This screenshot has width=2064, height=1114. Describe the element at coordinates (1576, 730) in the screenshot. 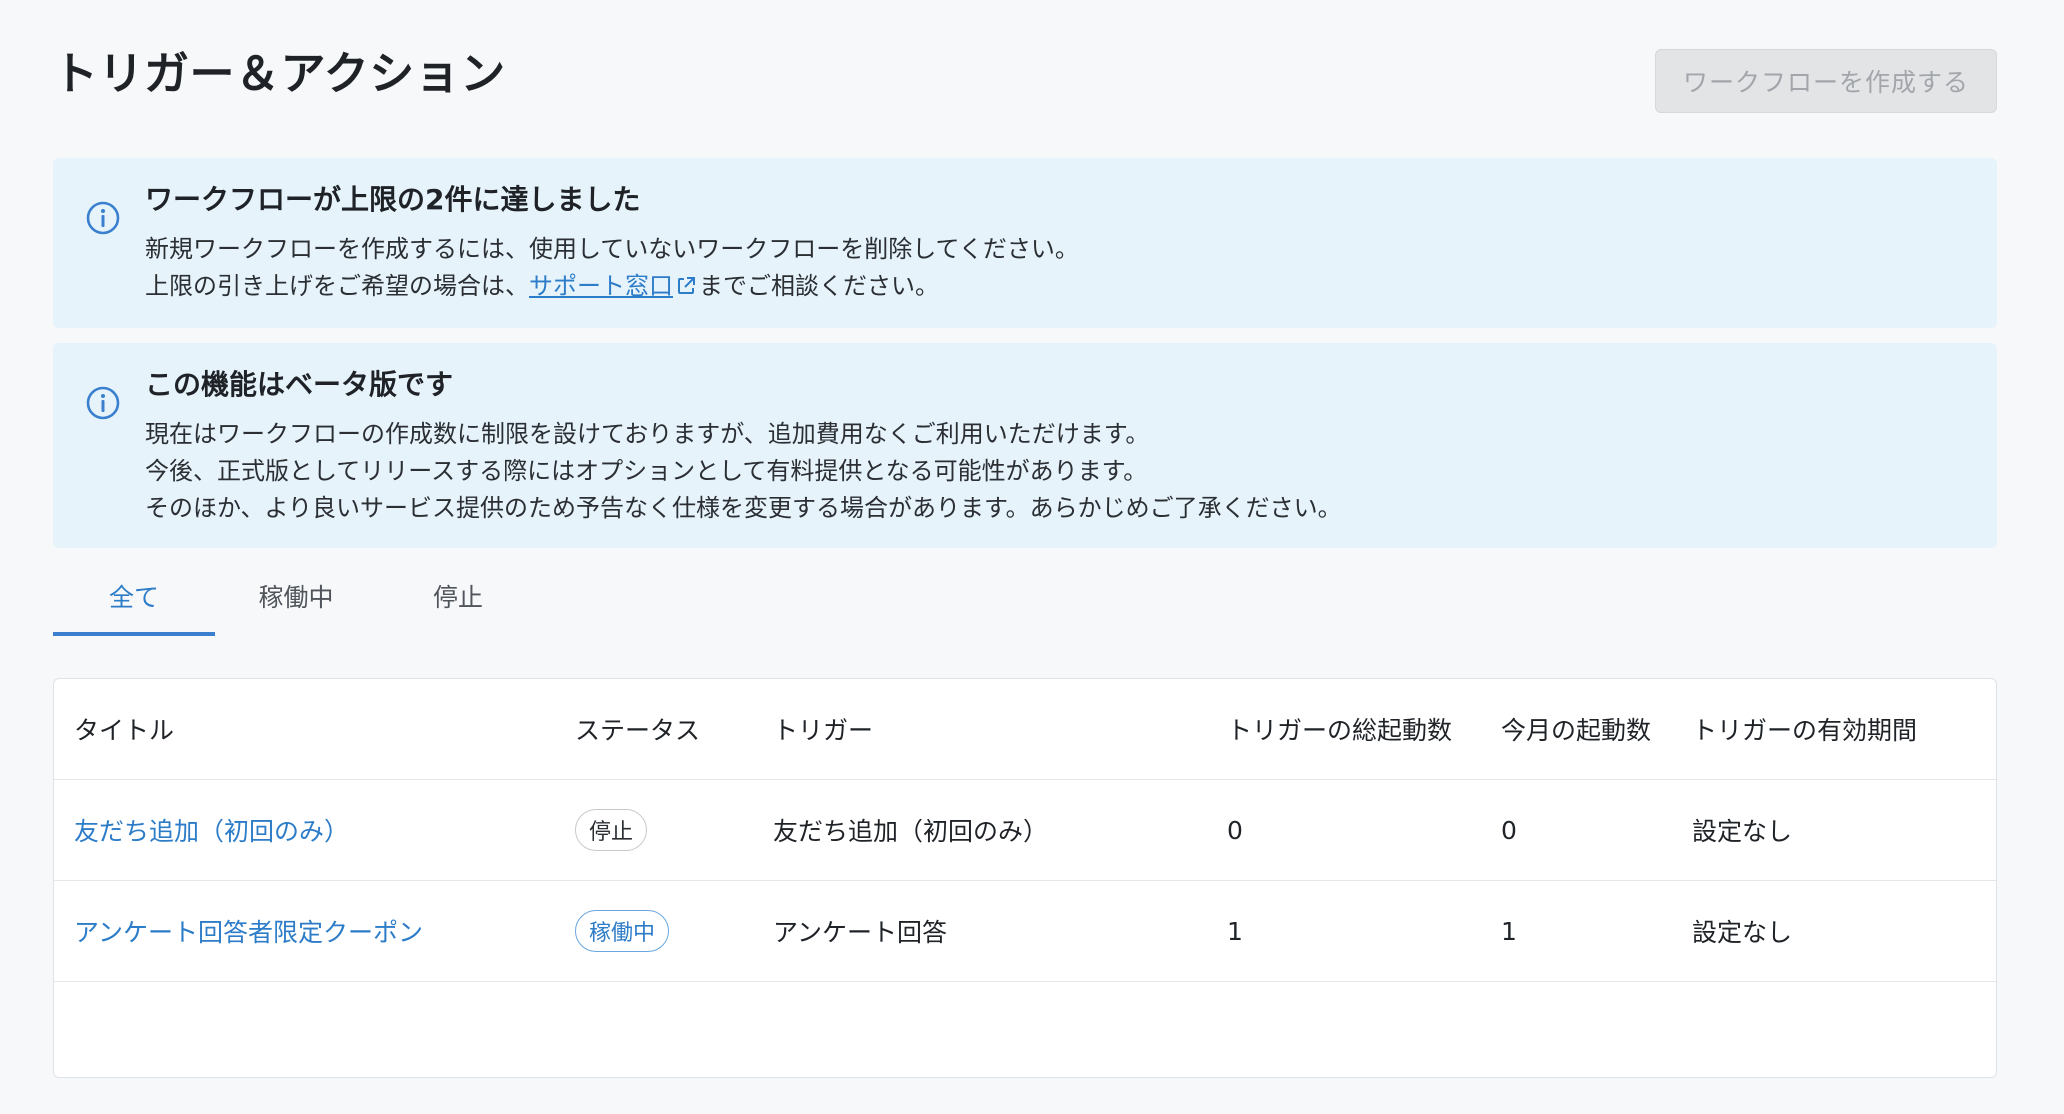

I see `column-header-month-runs: 今月の起動数` at that location.